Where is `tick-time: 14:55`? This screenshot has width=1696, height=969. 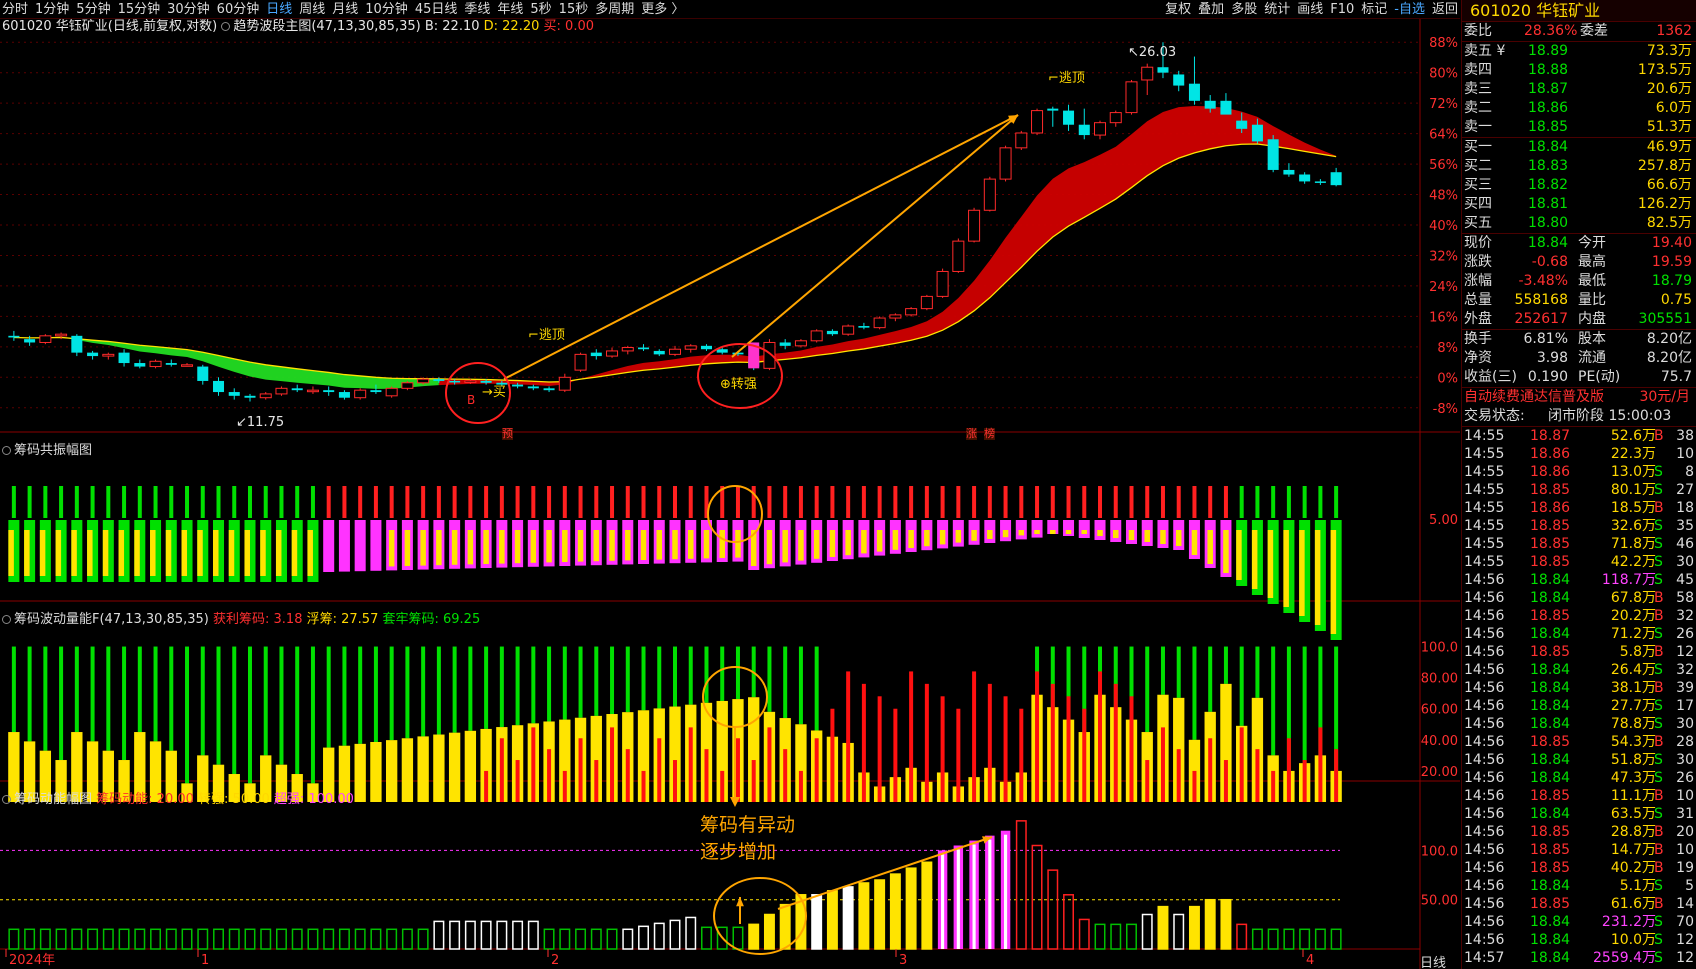 tick-time: 14:55 is located at coordinates (1484, 436).